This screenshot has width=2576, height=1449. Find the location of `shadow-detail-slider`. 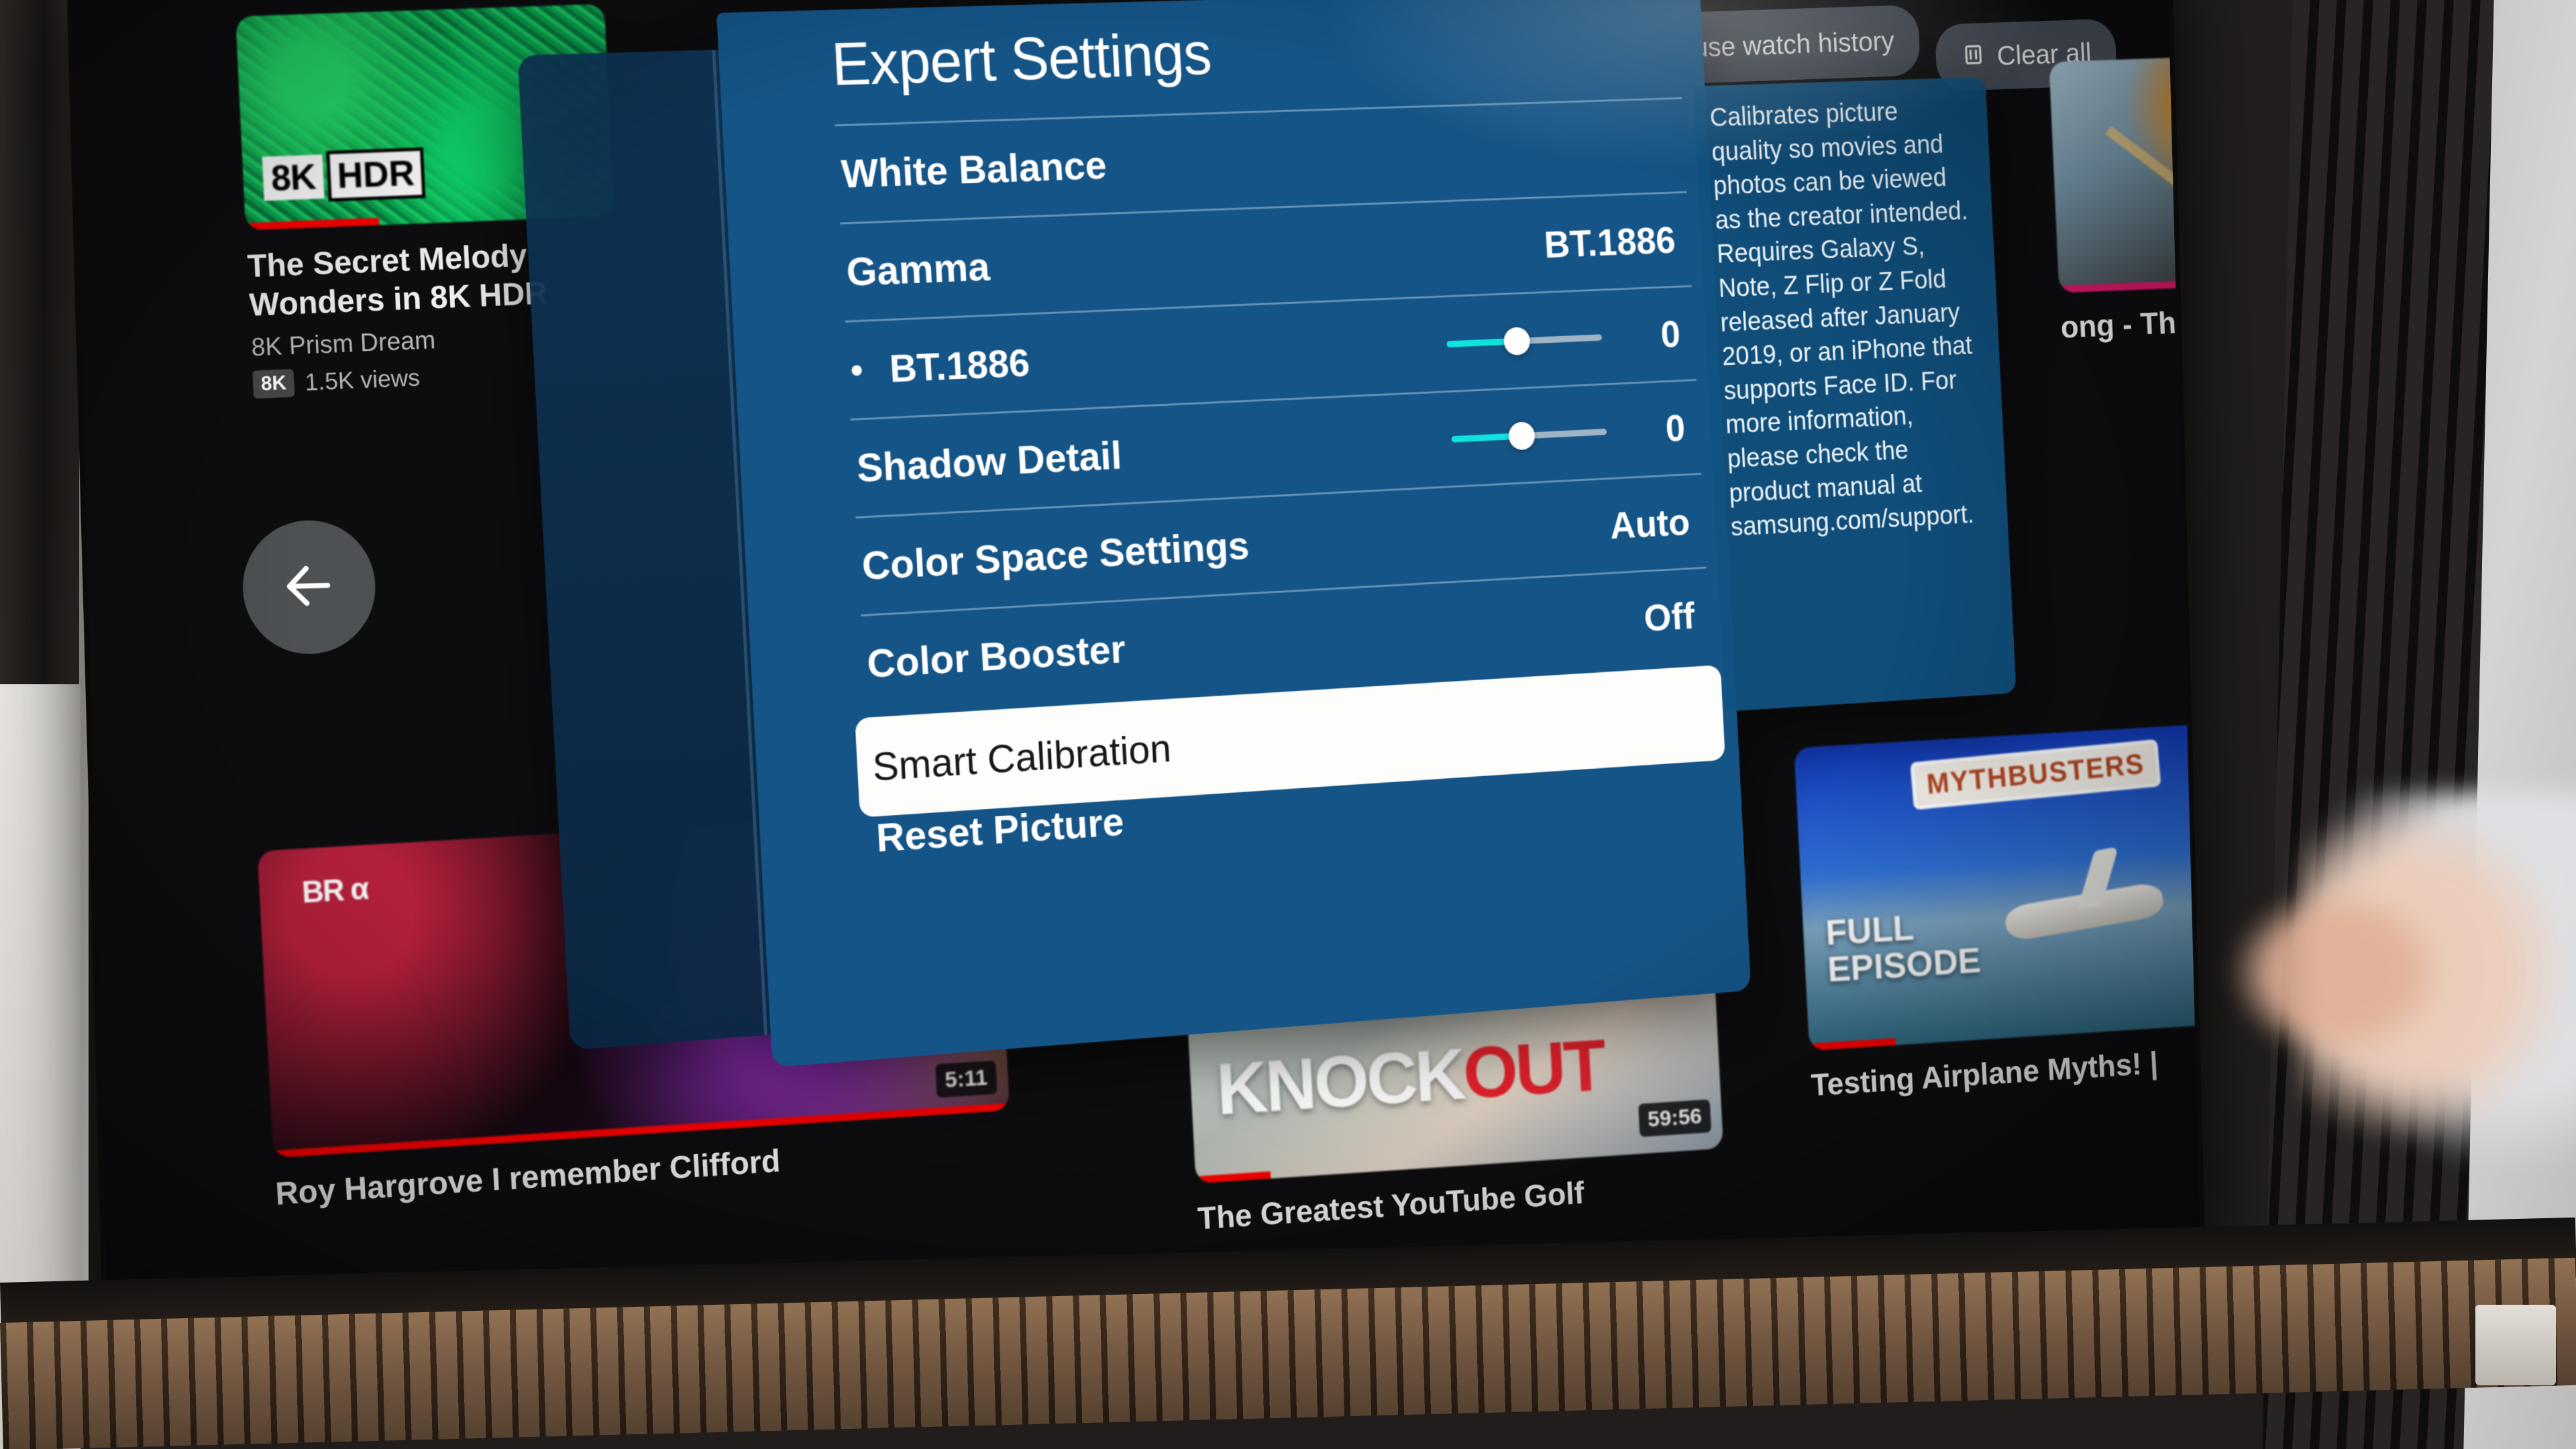

shadow-detail-slider is located at coordinates (1529, 436).